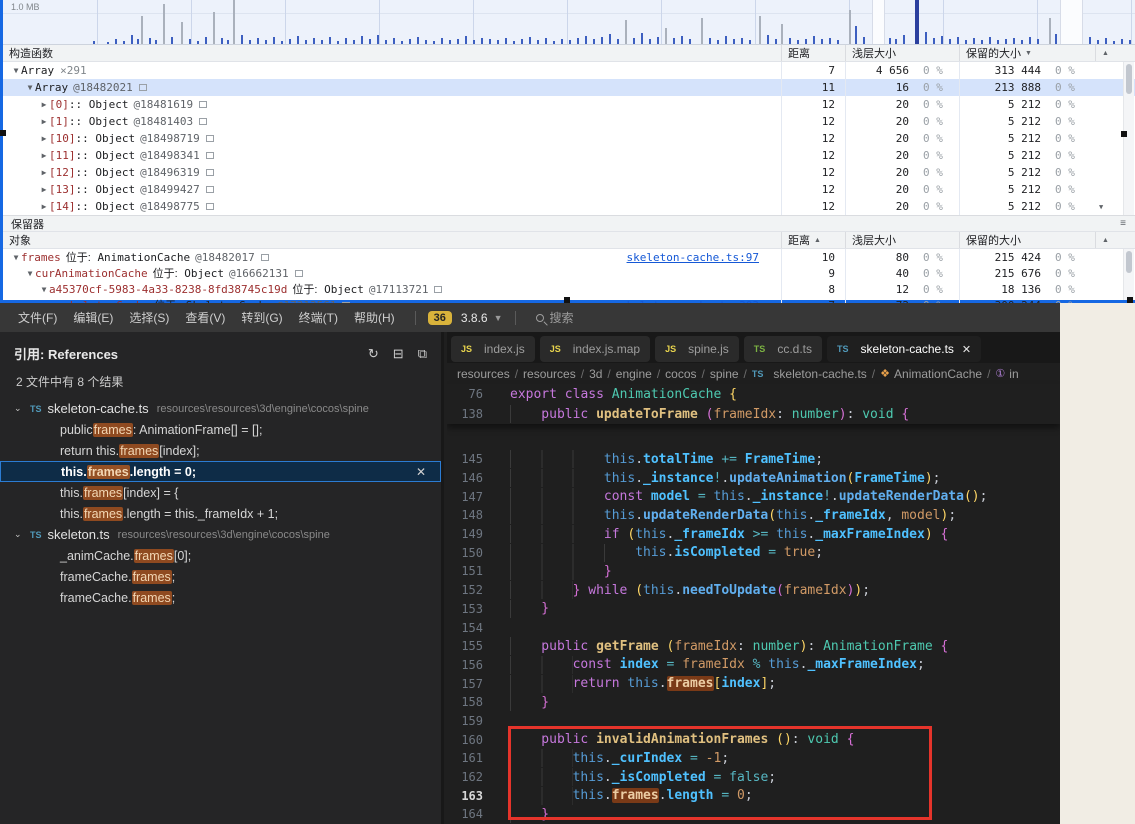 This screenshot has width=1135, height=824. Describe the element at coordinates (813, 240) in the screenshot. I see `col-ret-distance: 距离 ▲` at that location.